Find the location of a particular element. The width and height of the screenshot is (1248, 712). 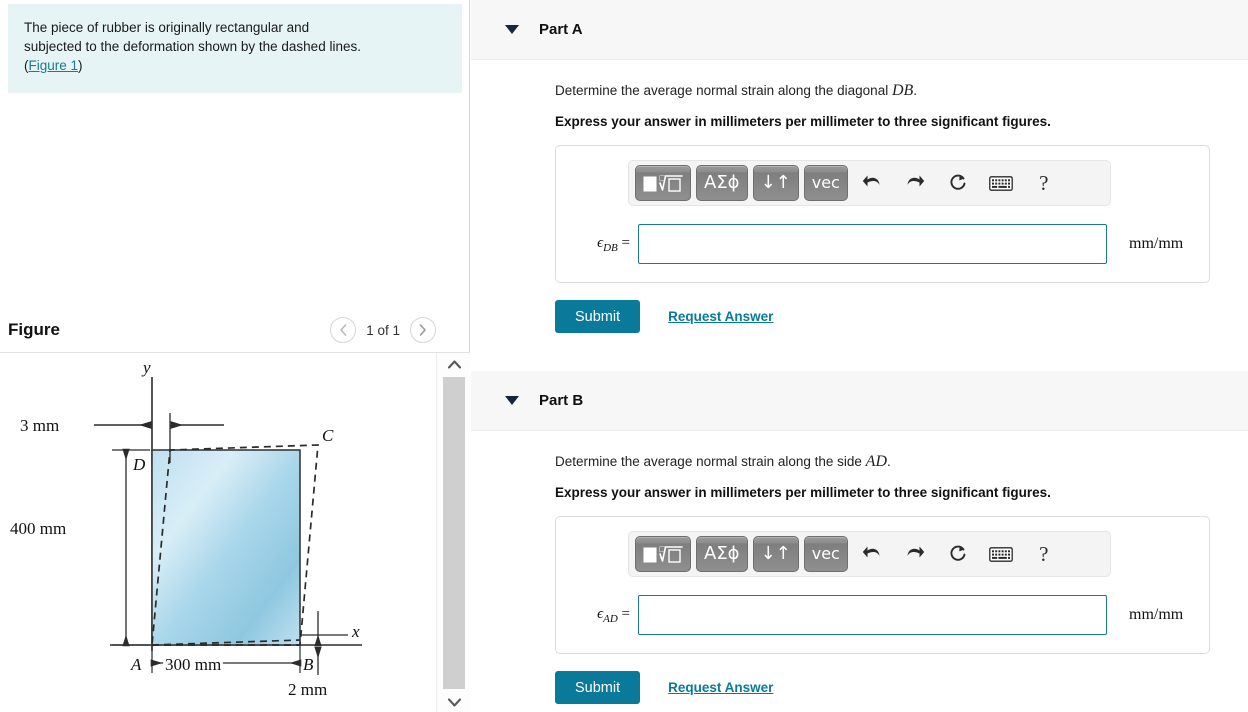

figure-label-y: y is located at coordinates (146, 367).